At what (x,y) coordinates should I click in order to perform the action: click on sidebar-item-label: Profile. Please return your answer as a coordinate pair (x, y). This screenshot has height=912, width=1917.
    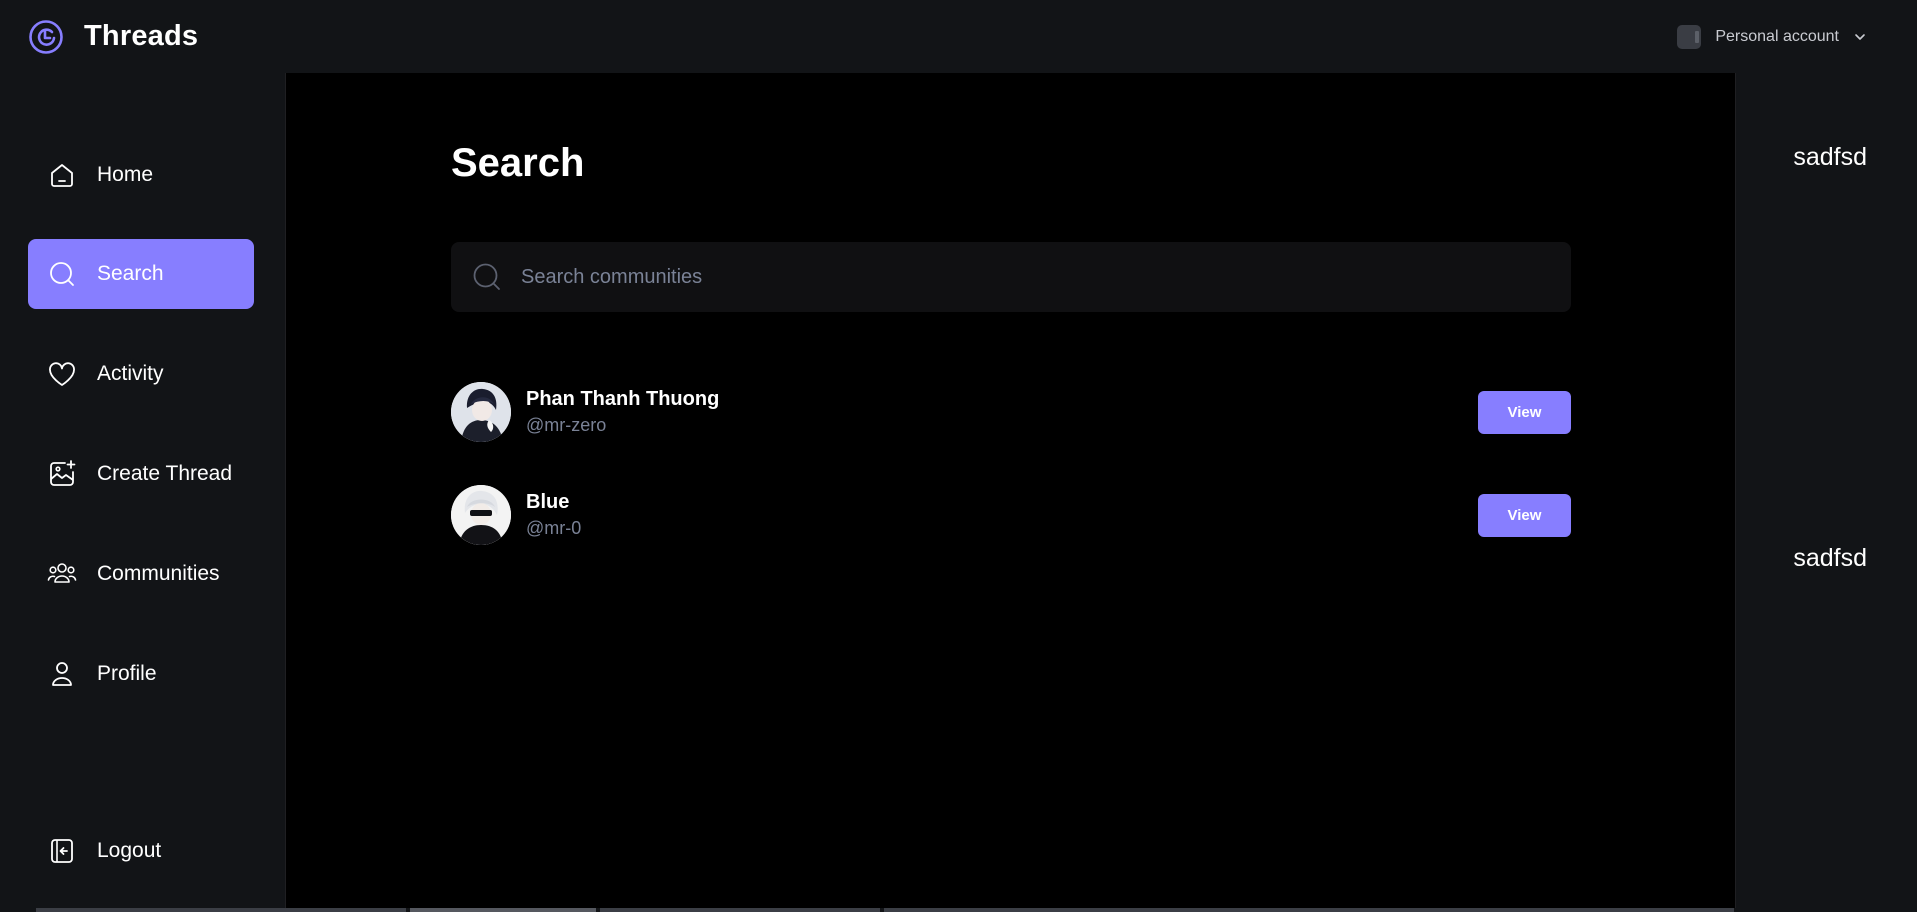
    Looking at the image, I should click on (127, 673).